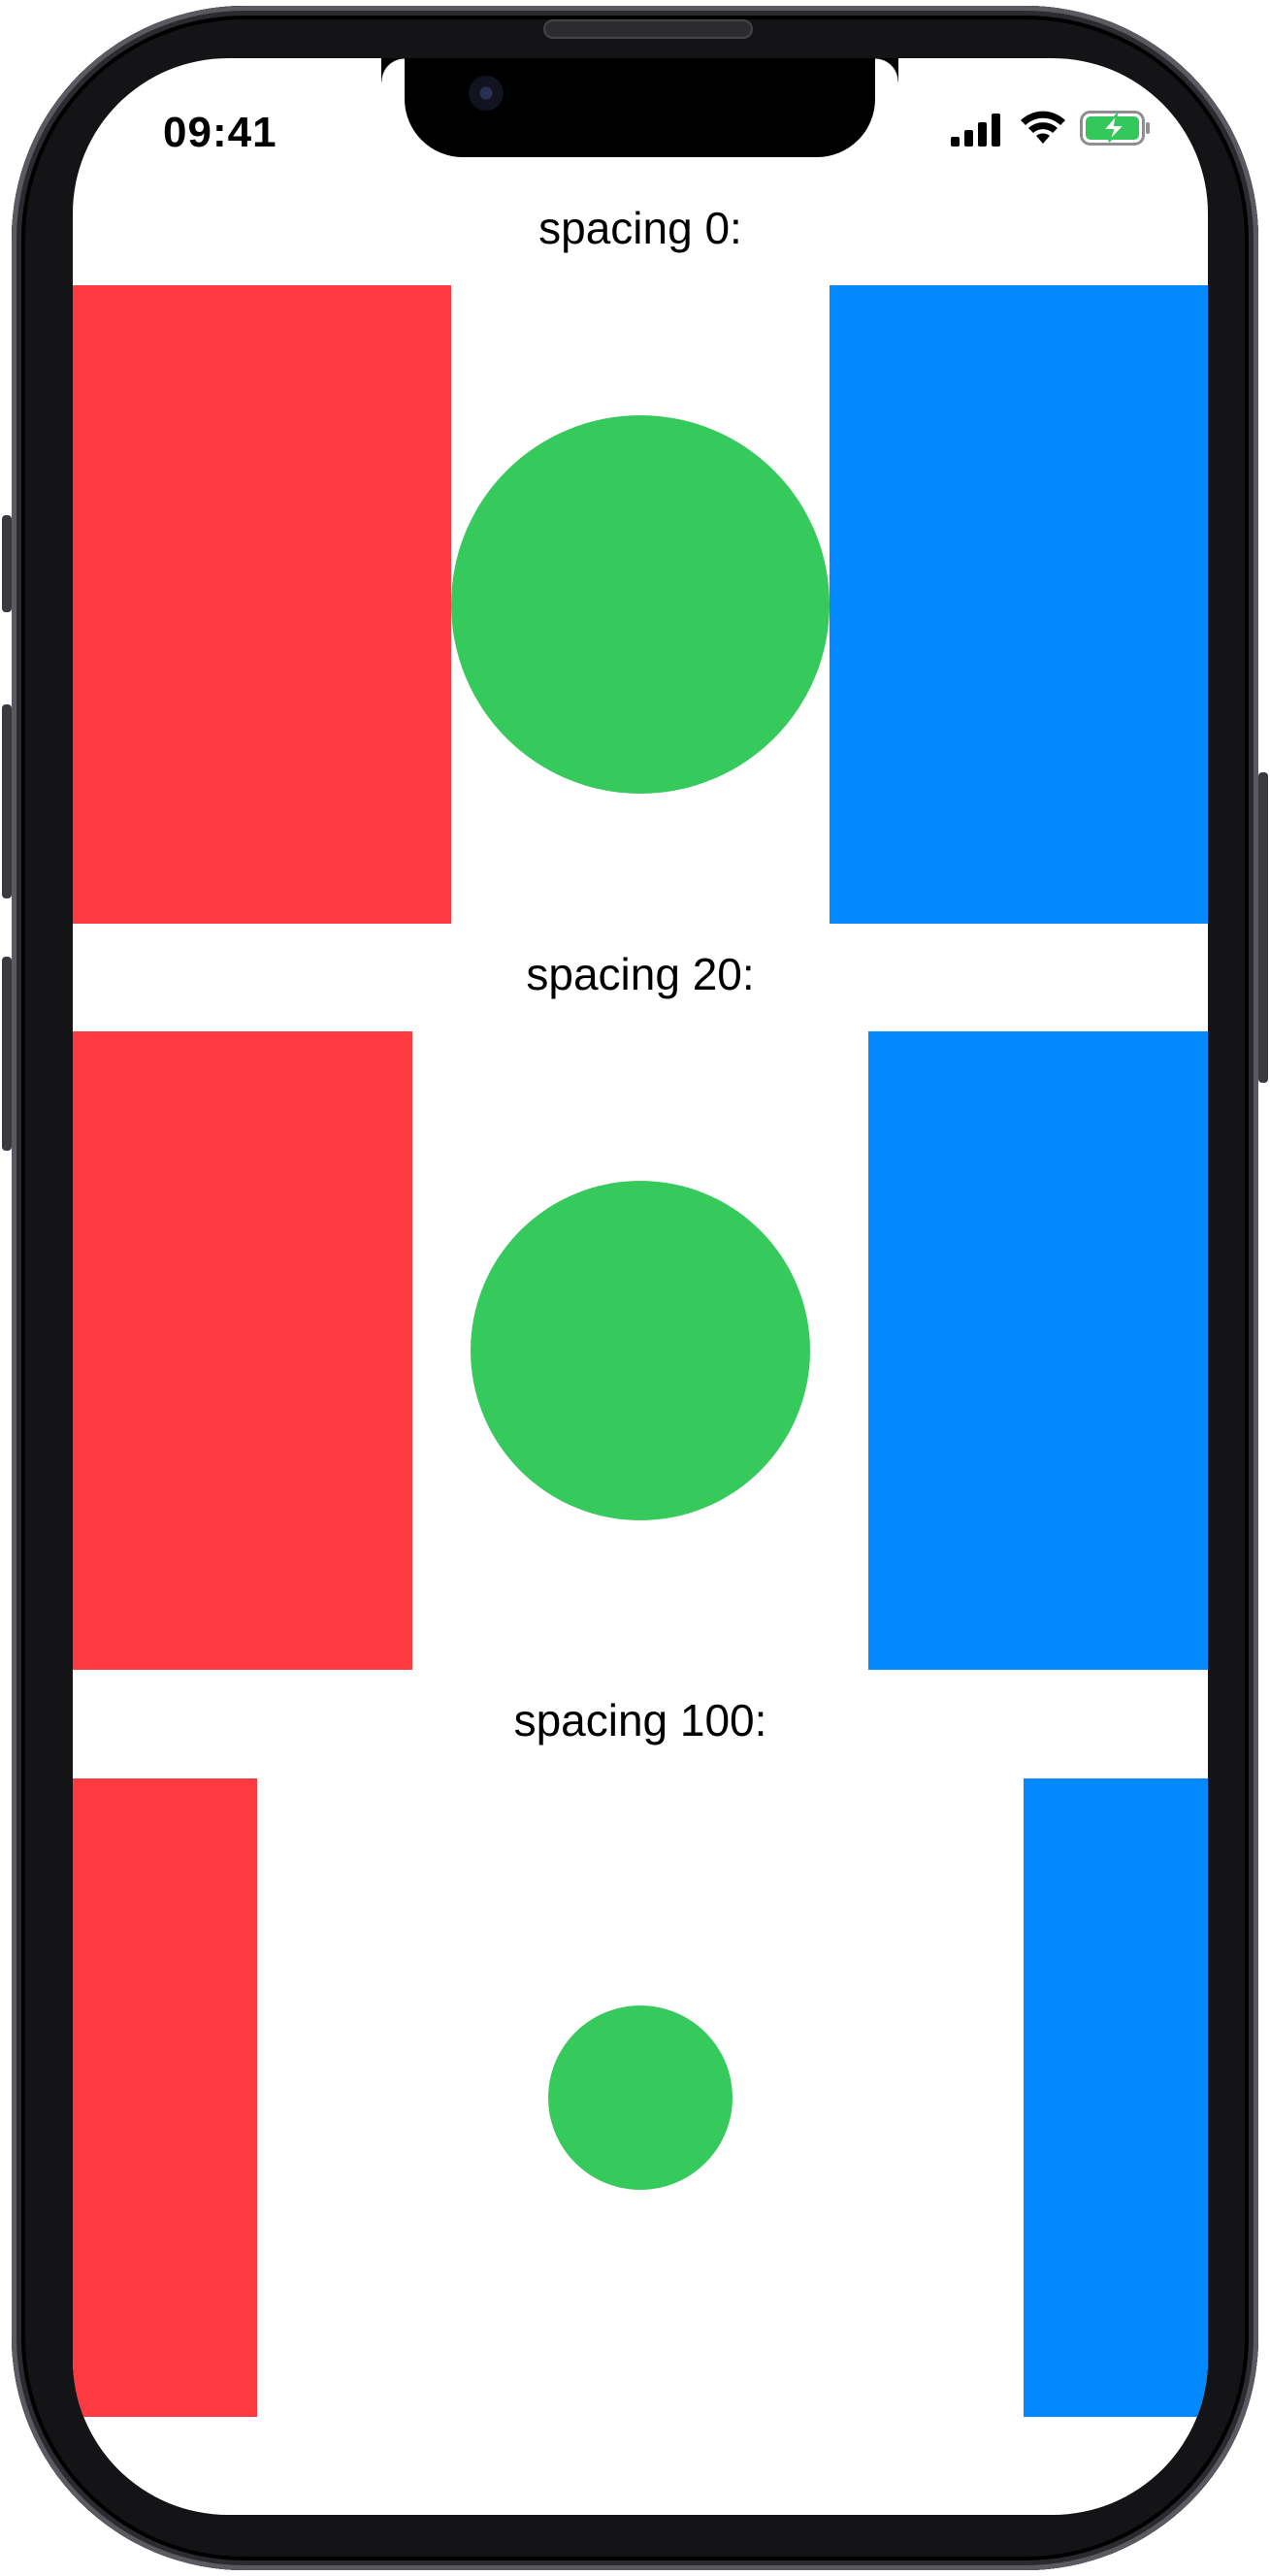 Image resolution: width=1270 pixels, height=2576 pixels. What do you see at coordinates (7, 563) in the screenshot?
I see `action-button` at bounding box center [7, 563].